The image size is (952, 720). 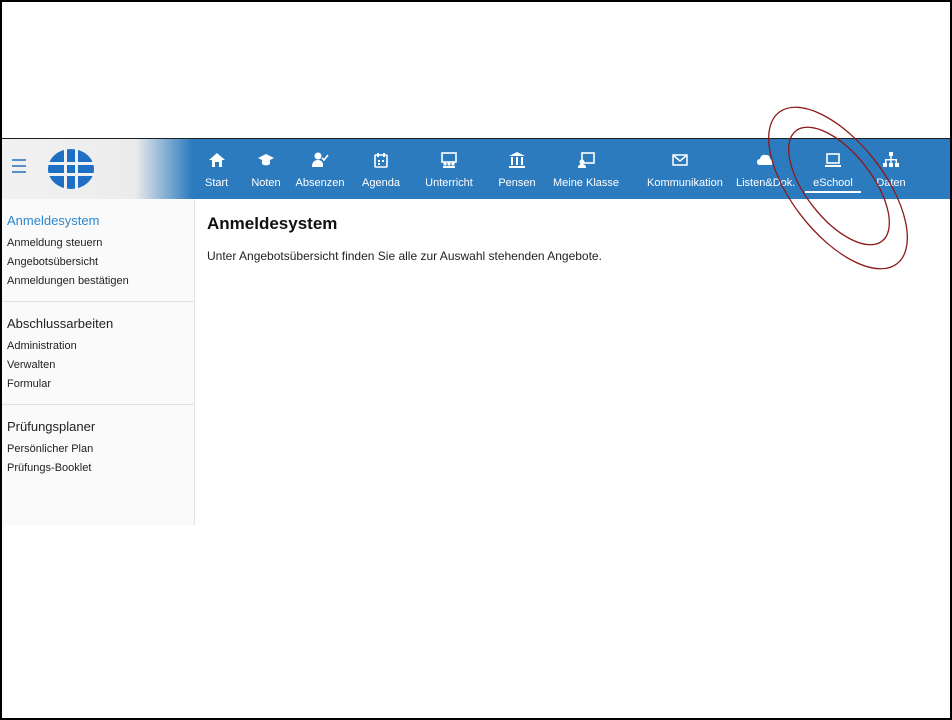 I want to click on sidebar-section-title: Anmeldesystem, so click(x=100, y=220).